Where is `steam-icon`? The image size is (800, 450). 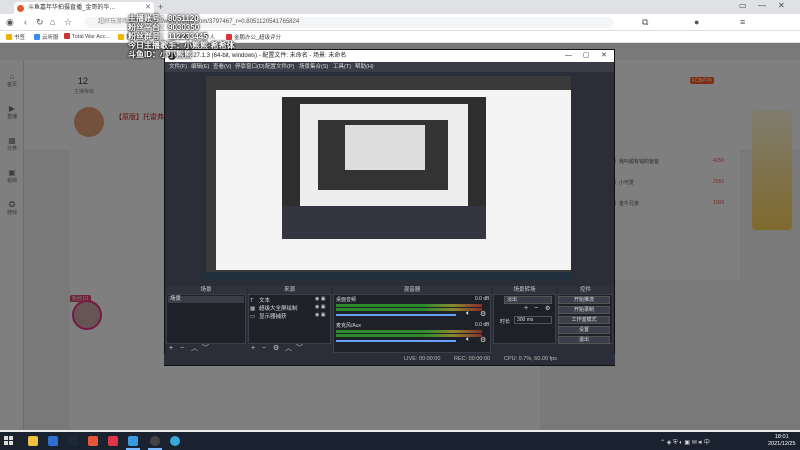
steam-icon is located at coordinates (73, 441).